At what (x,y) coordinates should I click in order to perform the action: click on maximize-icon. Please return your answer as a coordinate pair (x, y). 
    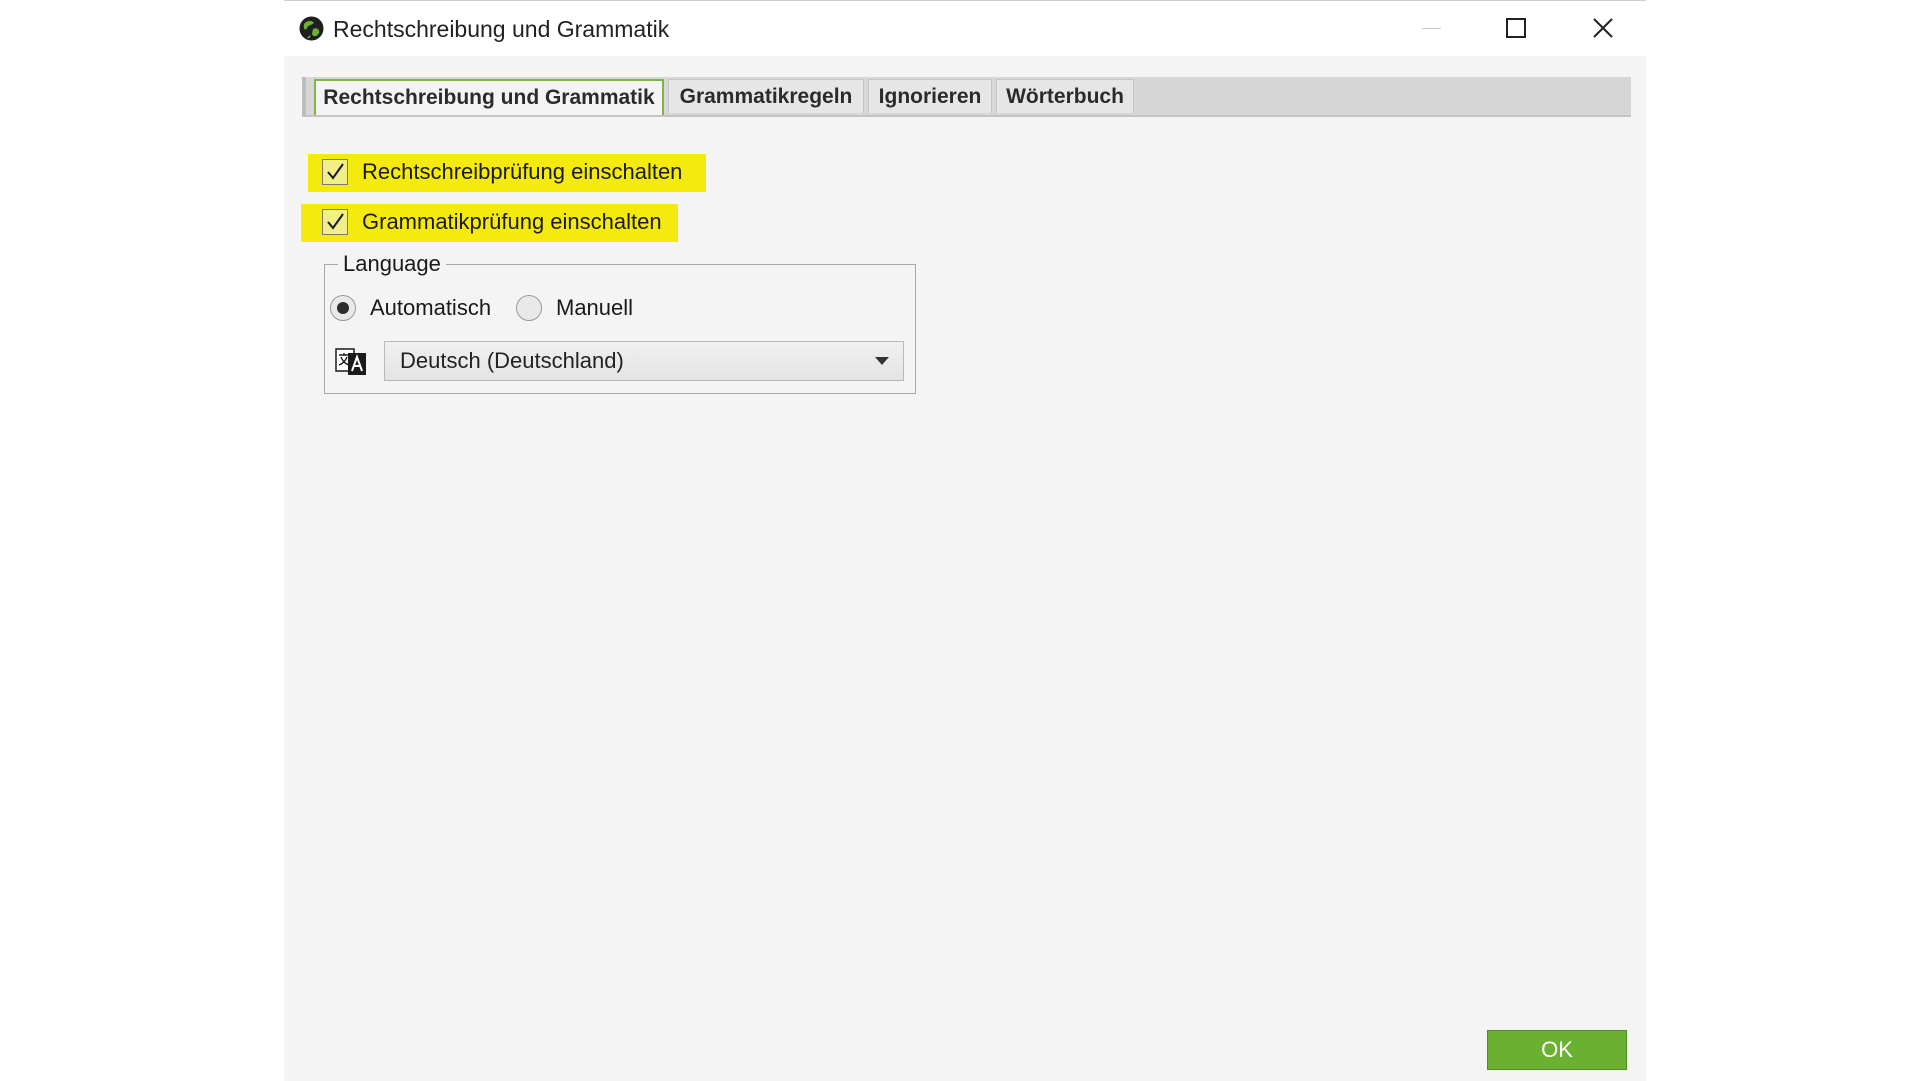
    Looking at the image, I should click on (1516, 28).